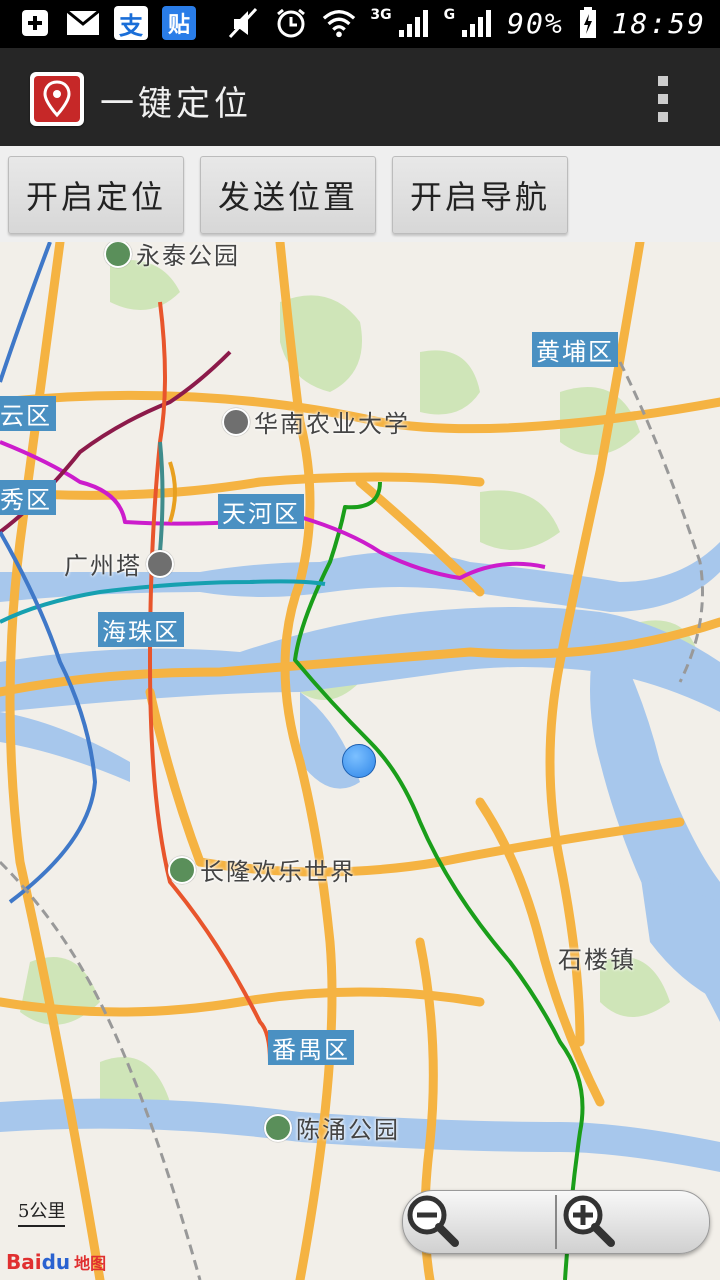 The height and width of the screenshot is (1280, 720). I want to click on zoom-out-icon, so click(433, 1221).